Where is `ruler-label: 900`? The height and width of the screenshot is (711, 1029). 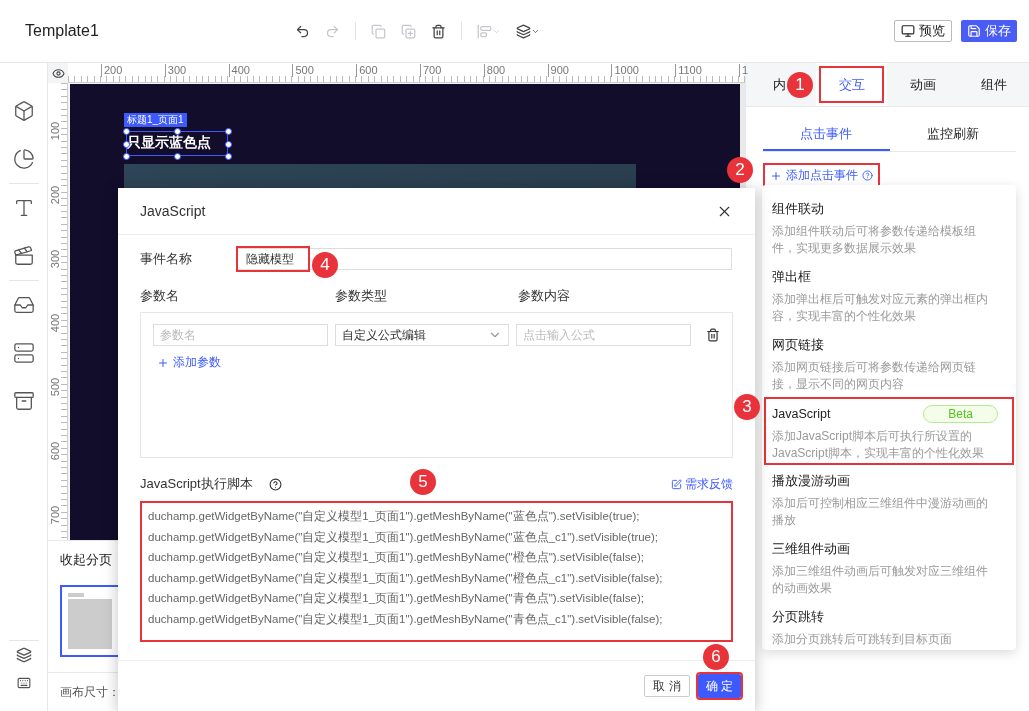
ruler-label: 900 is located at coordinates (558, 70).